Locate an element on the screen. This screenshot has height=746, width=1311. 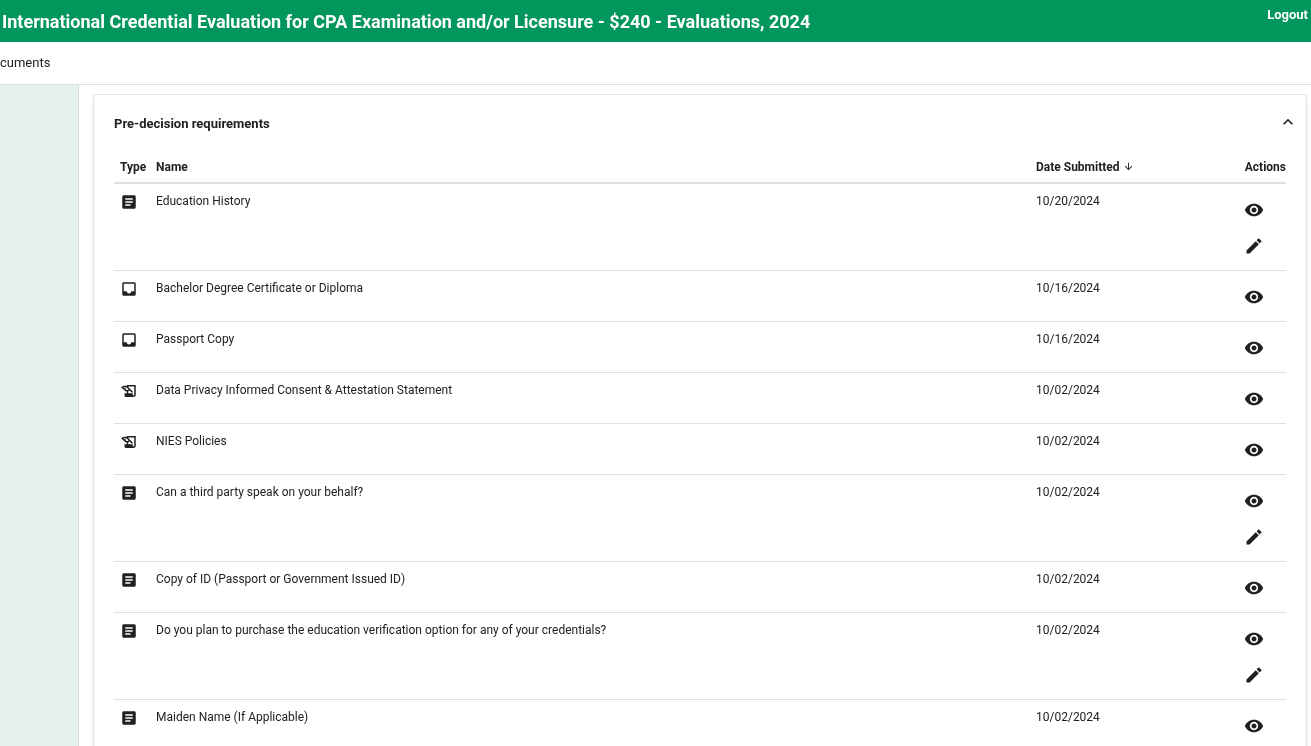
table-cell-text: Data Privacy Informed Consent & Attestation Statement is located at coordinates (305, 390).